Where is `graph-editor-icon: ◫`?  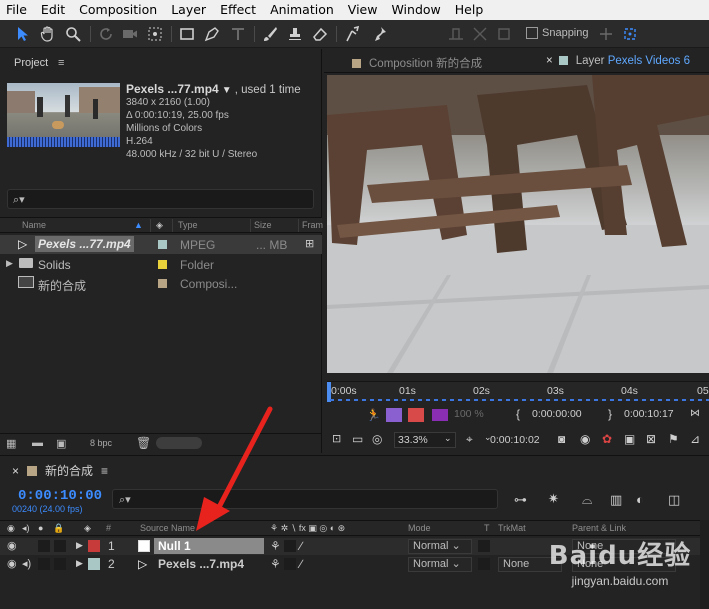 graph-editor-icon: ◫ is located at coordinates (674, 500).